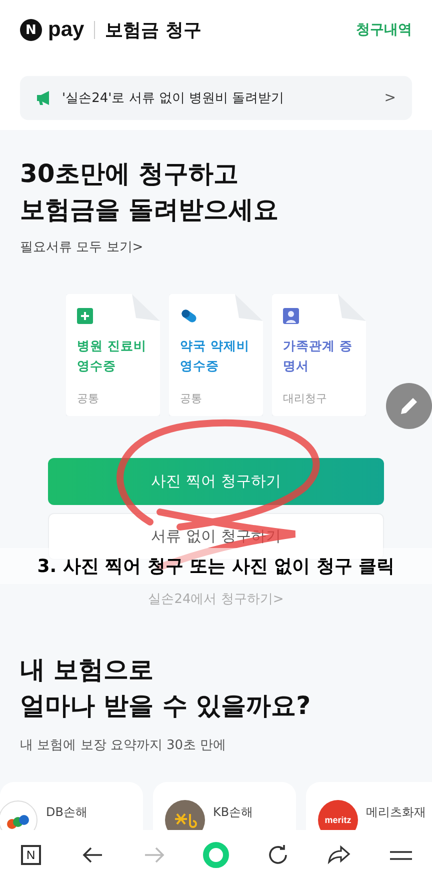 The width and height of the screenshot is (432, 880). Describe the element at coordinates (153, 30) in the screenshot. I see `page-title: 보험금 청구` at that location.